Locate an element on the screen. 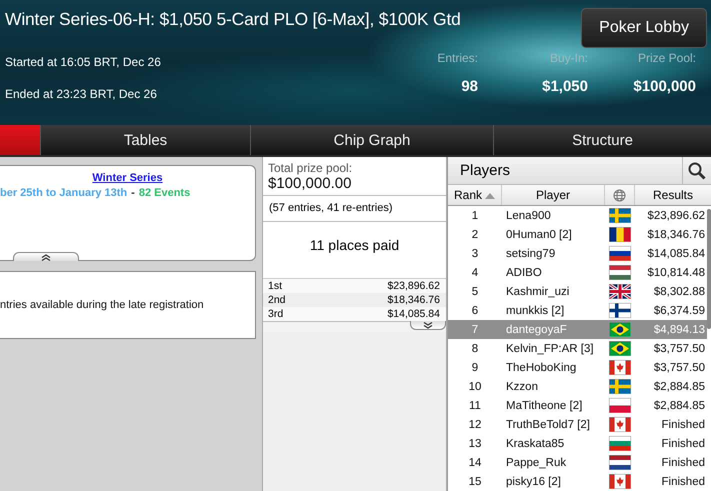 The height and width of the screenshot is (491, 711). scrollbar is located at coordinates (709, 269).